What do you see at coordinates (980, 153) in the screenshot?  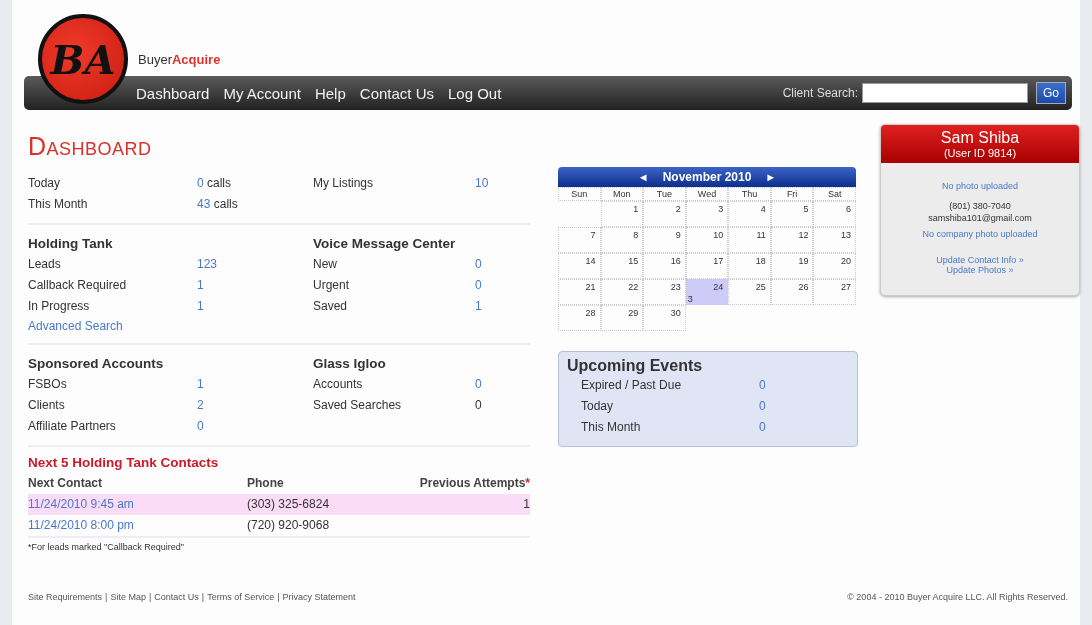 I see `user-id: (User ID 9814)` at bounding box center [980, 153].